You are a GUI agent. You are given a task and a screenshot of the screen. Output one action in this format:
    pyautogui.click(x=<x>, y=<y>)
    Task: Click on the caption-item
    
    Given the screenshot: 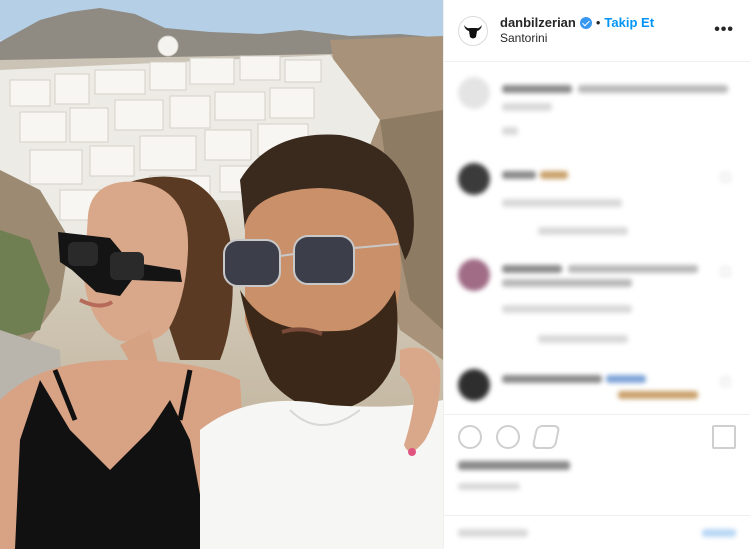 What is the action you would take?
    pyautogui.click(x=597, y=106)
    